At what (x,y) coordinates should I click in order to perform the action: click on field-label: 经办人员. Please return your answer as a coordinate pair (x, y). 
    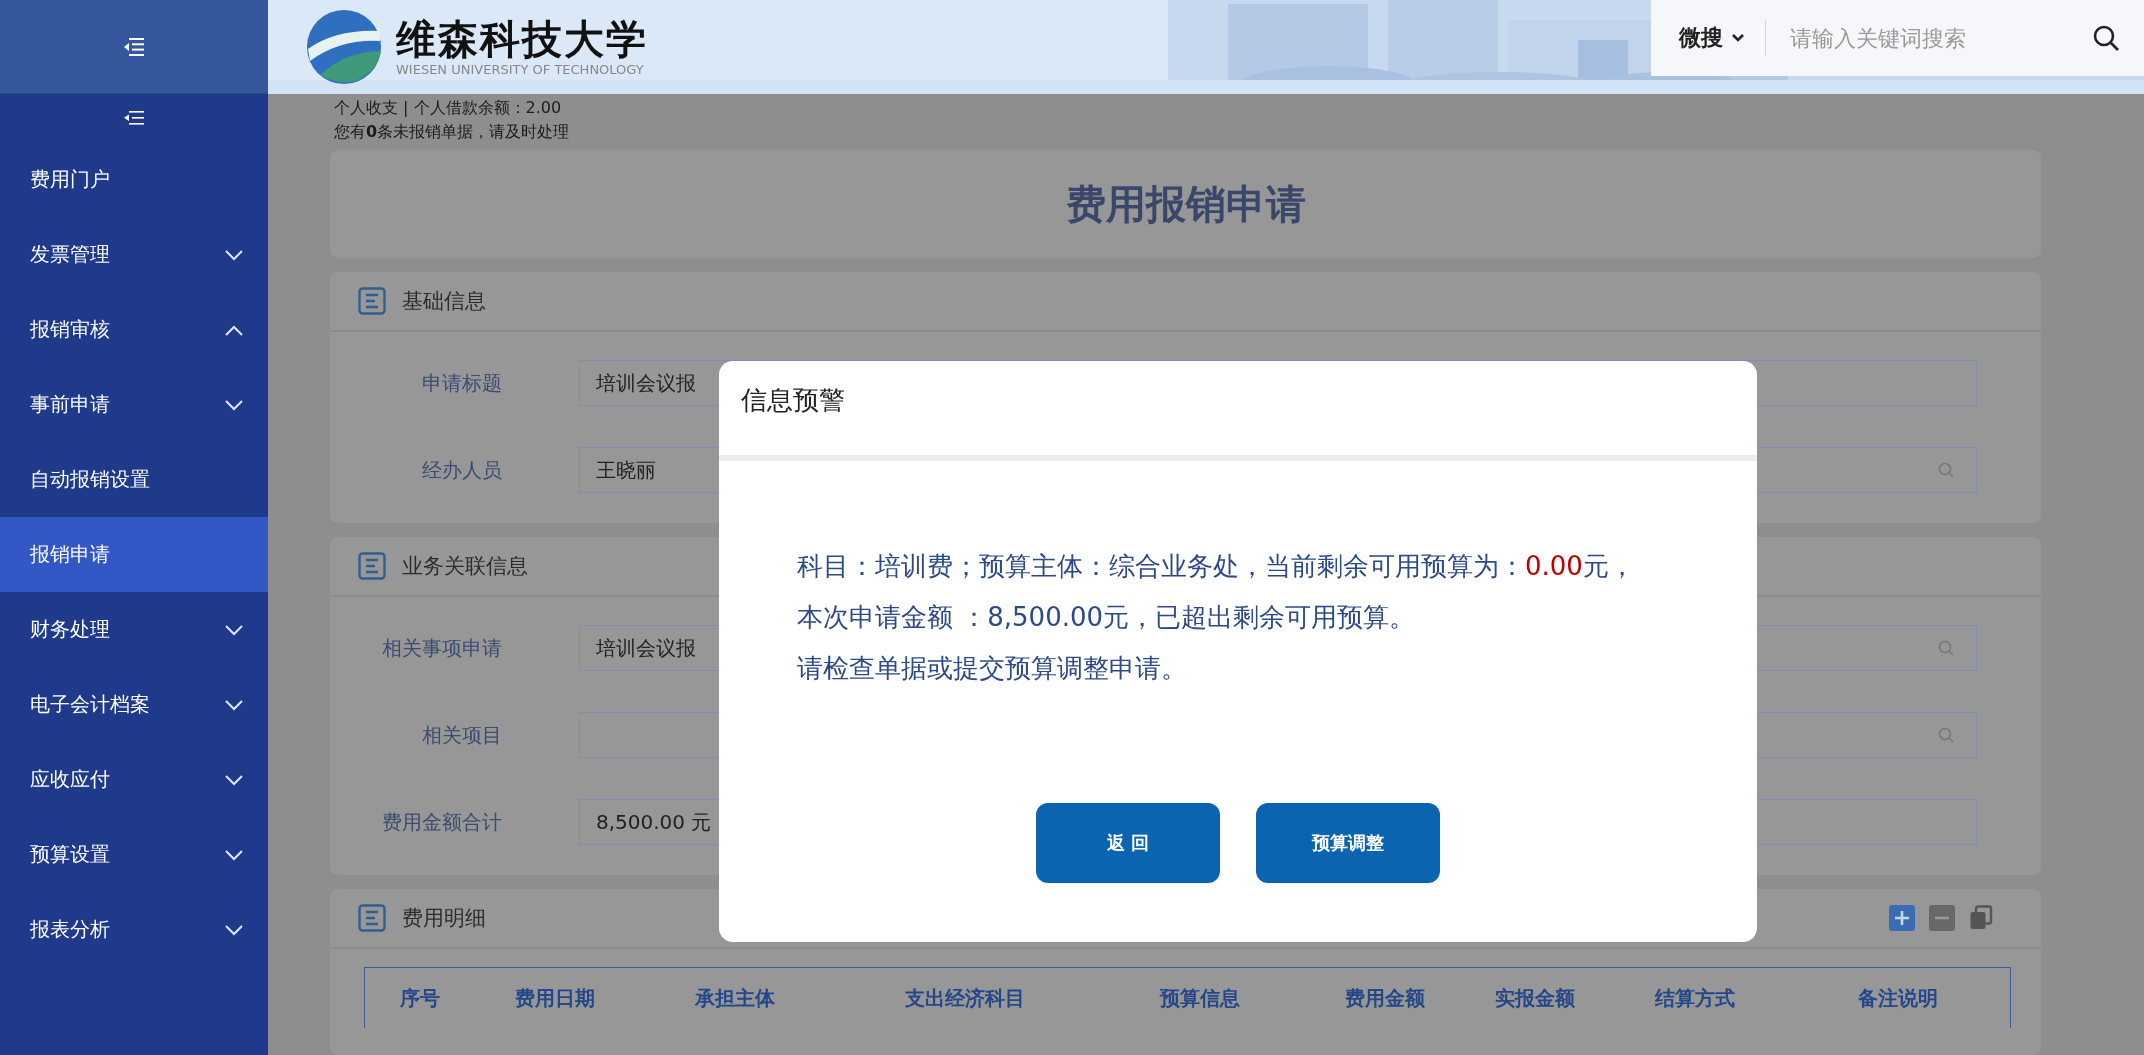
    Looking at the image, I should click on (461, 470).